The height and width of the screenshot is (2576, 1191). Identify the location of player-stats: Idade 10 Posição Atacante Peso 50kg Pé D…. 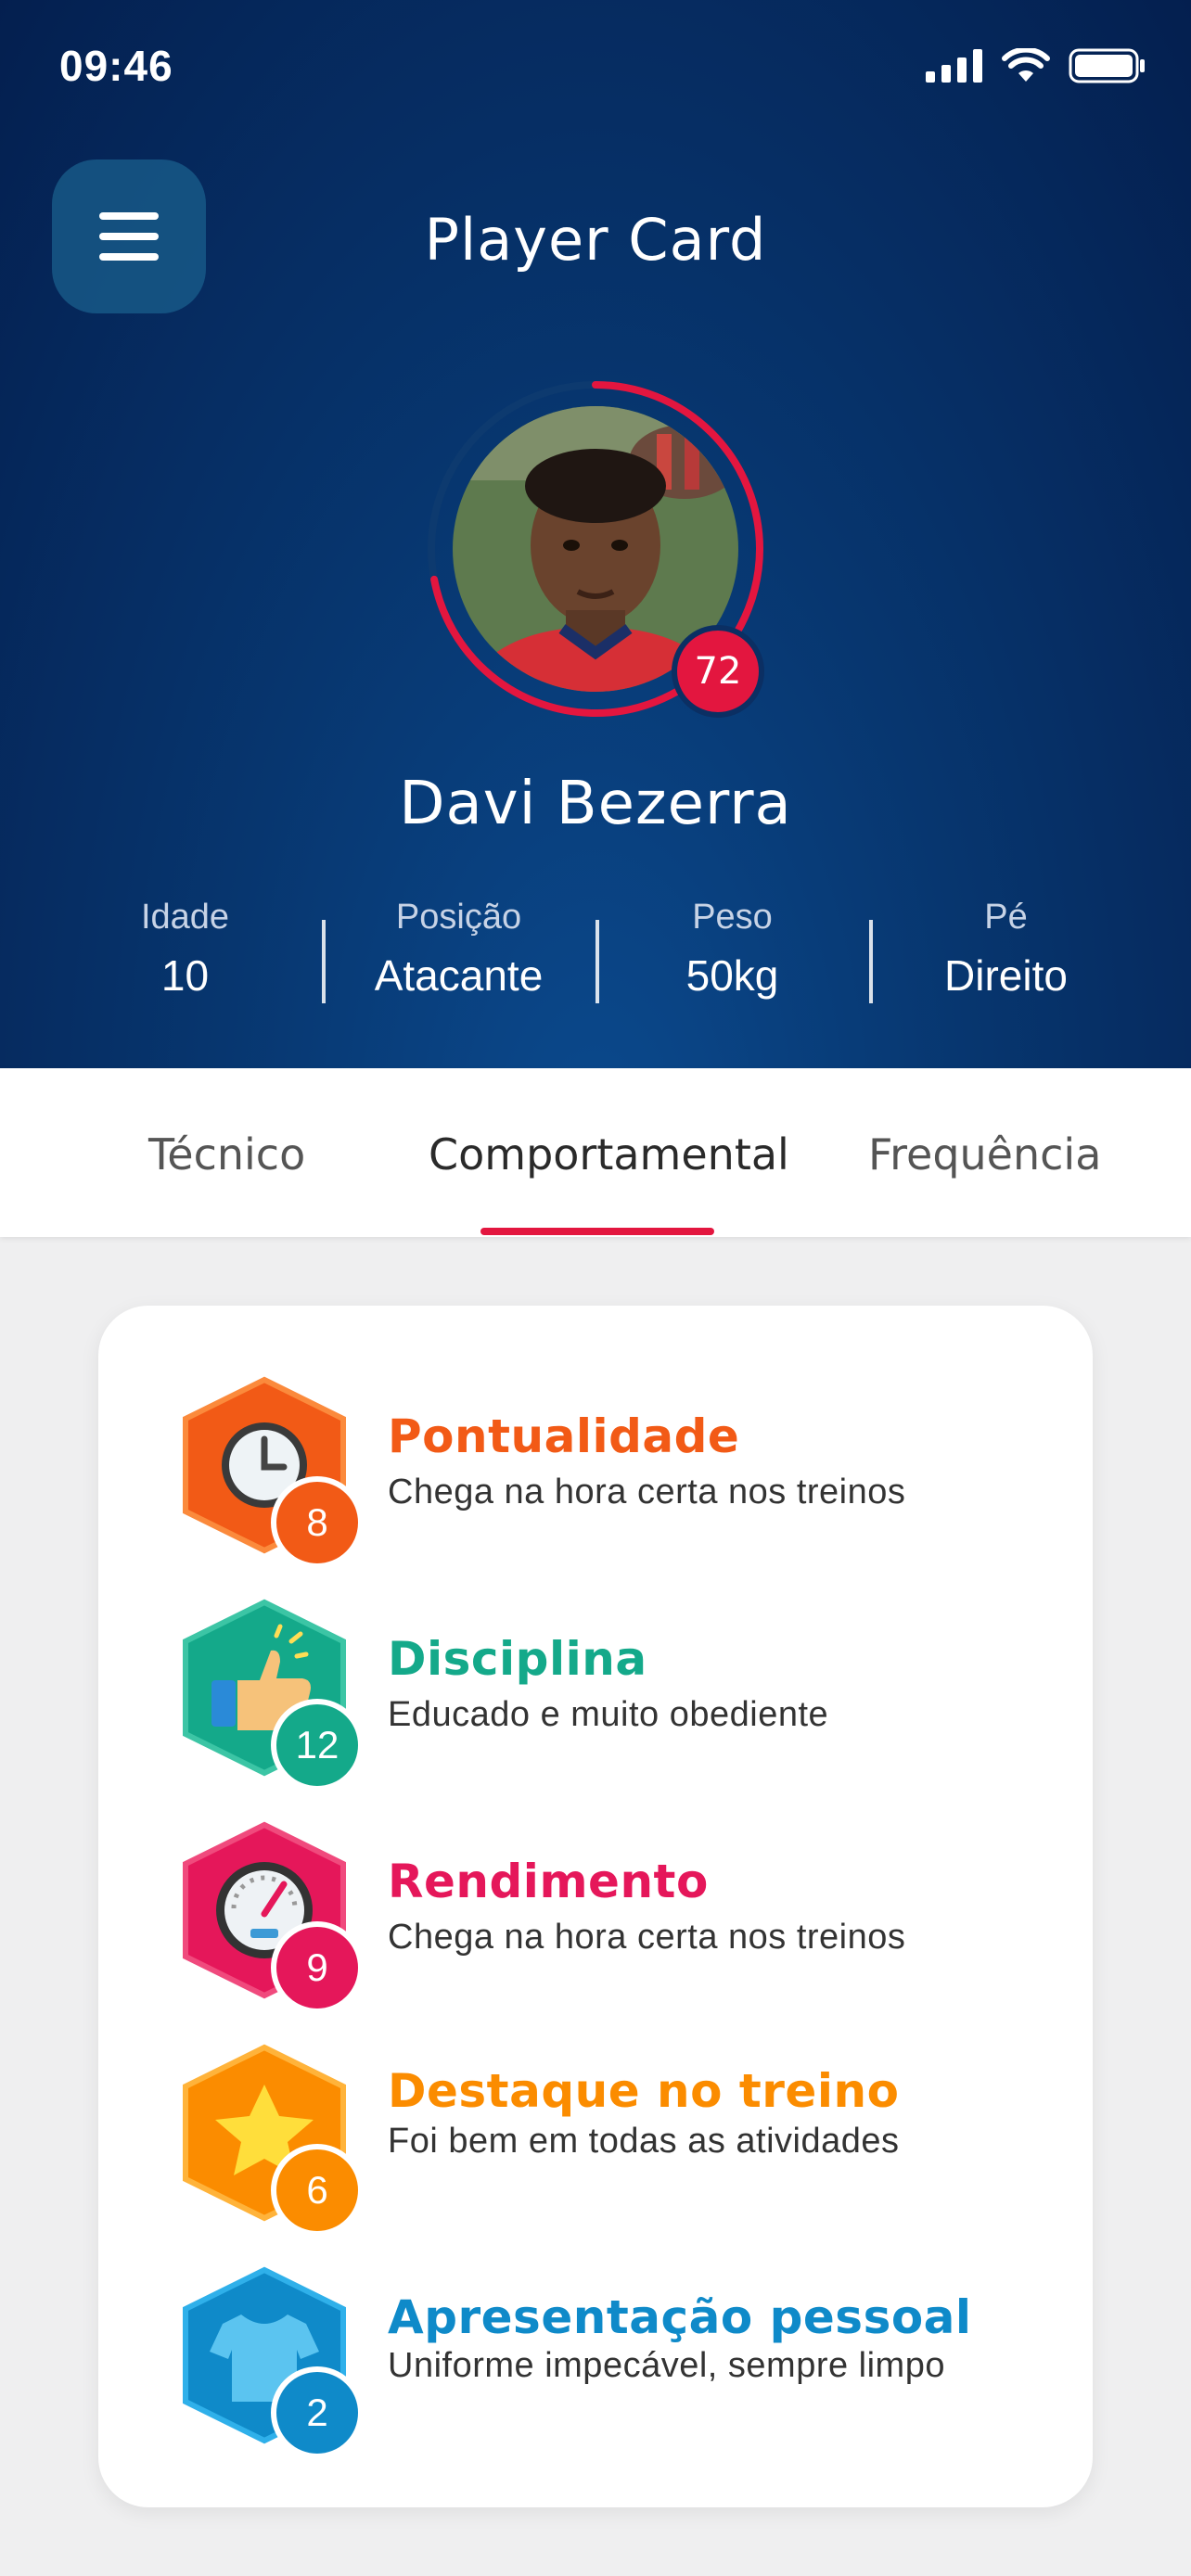
(595, 950).